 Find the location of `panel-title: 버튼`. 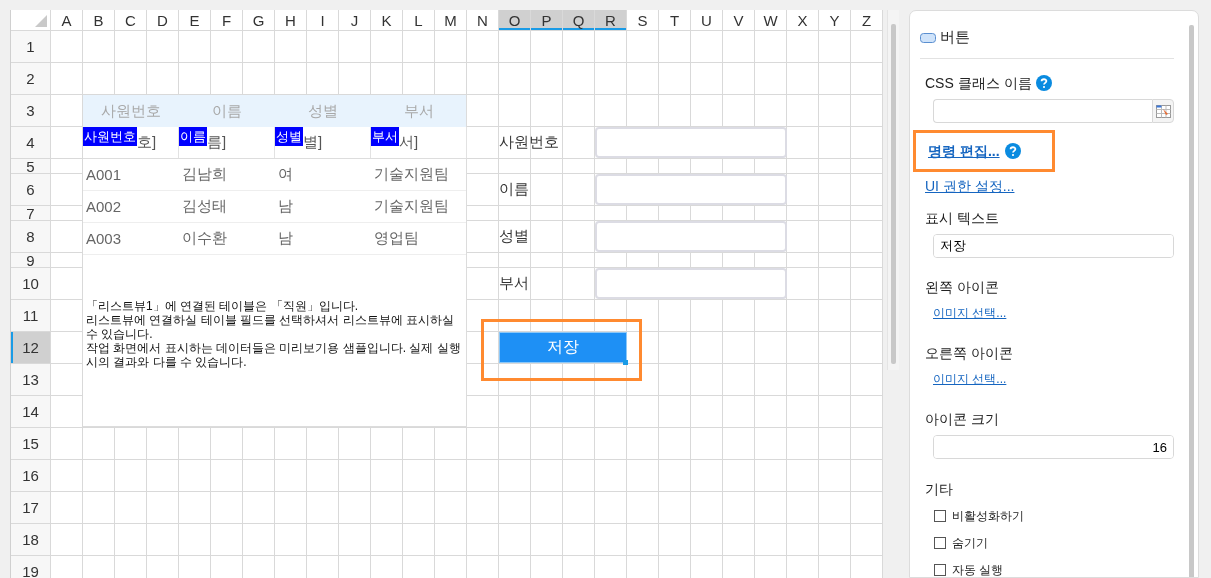

panel-title: 버튼 is located at coordinates (955, 37).